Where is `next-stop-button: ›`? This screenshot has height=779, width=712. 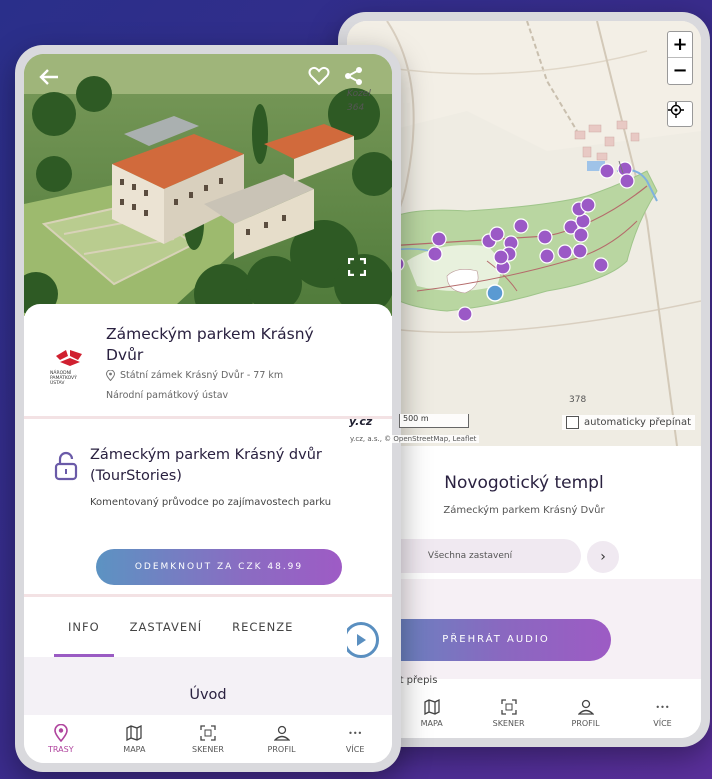
next-stop-button: › is located at coordinates (603, 557).